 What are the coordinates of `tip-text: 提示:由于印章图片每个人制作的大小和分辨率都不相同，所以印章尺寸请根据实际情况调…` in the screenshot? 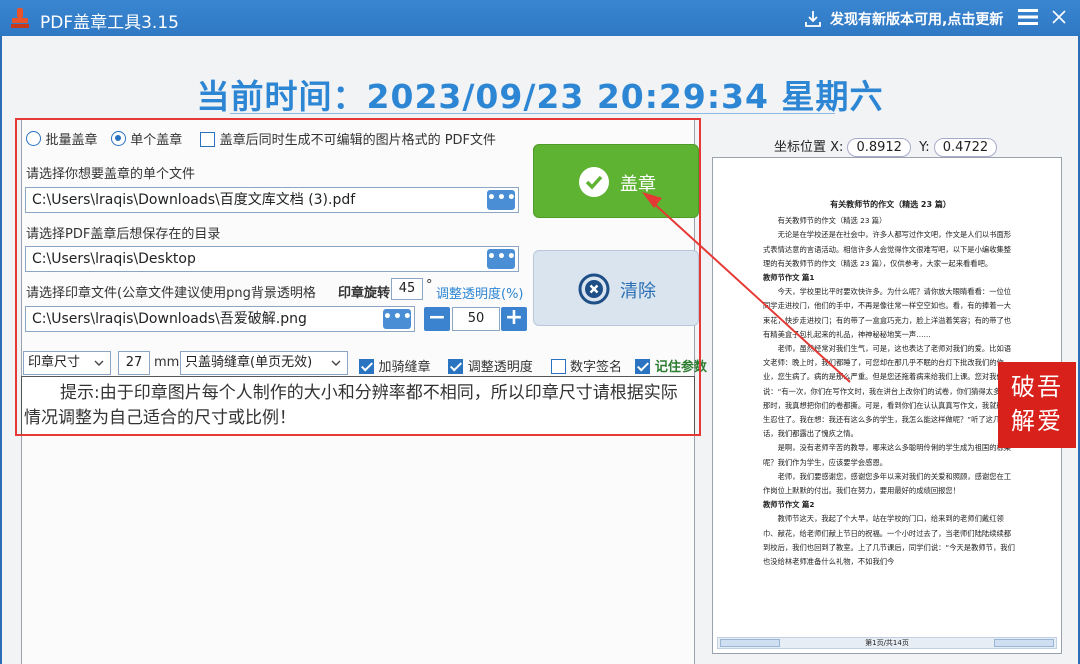 It's located at (351, 405).